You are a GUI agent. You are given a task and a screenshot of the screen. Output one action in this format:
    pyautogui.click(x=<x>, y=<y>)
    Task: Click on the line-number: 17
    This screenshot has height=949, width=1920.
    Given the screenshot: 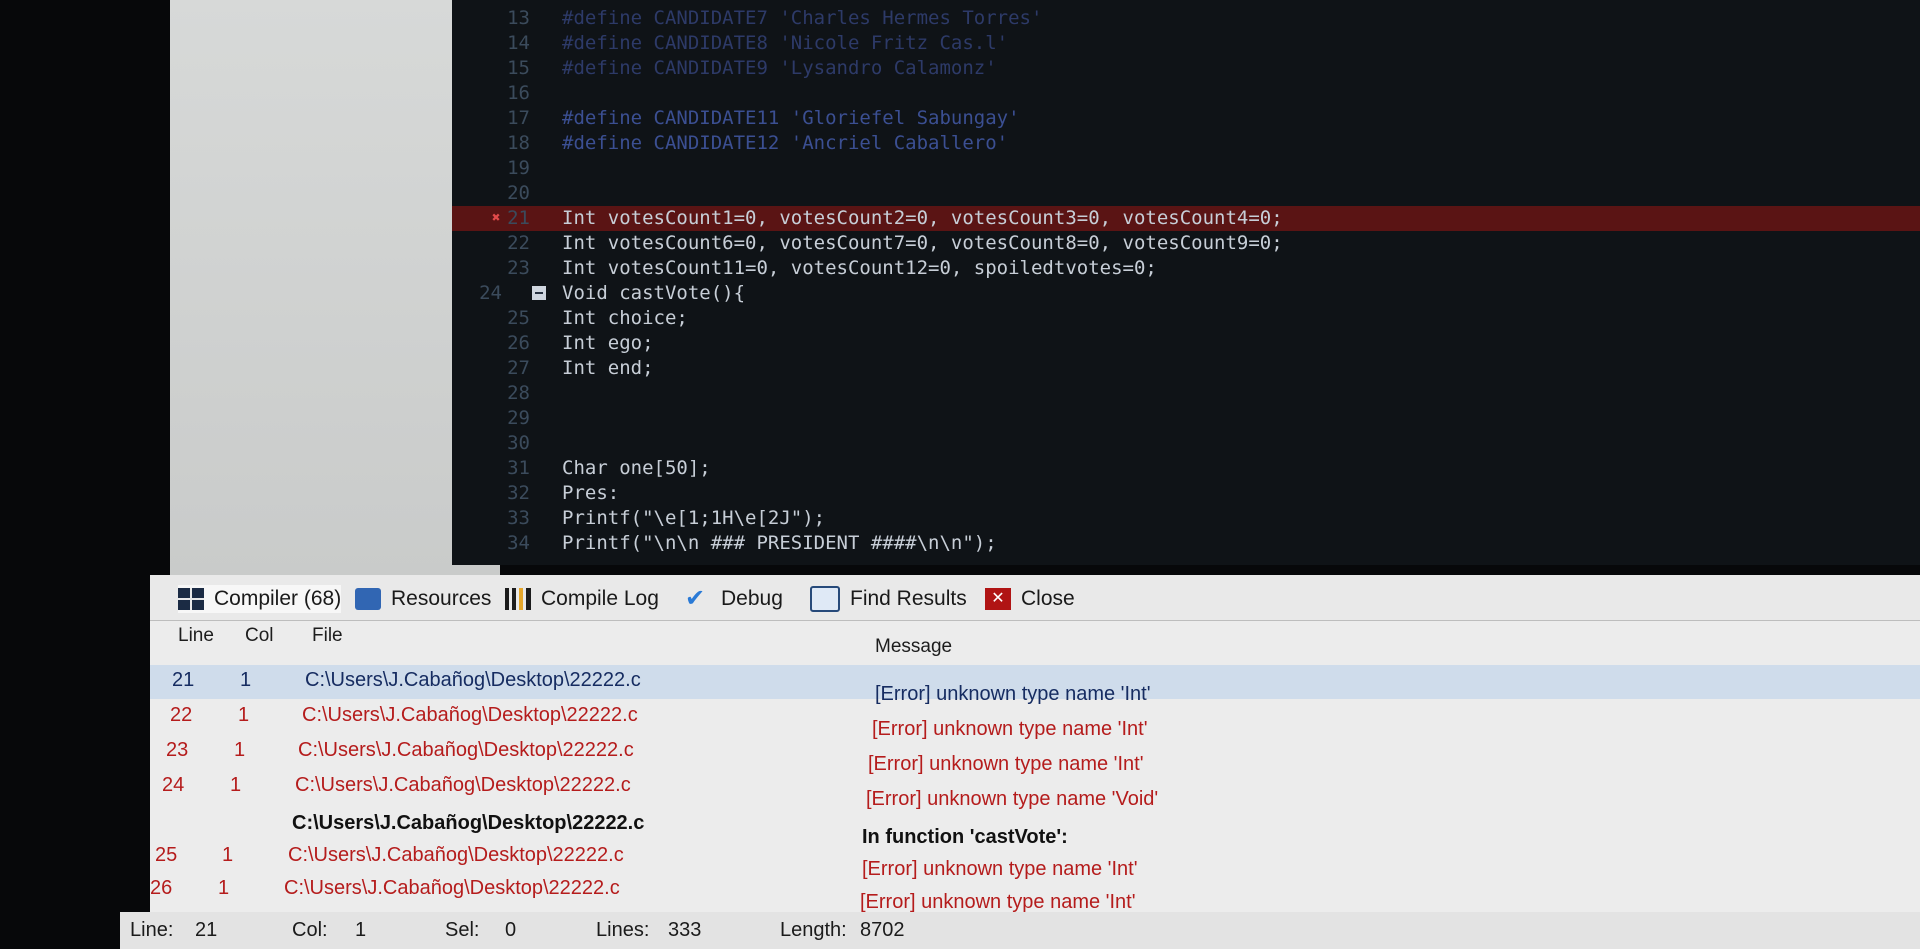 What is the action you would take?
    pyautogui.click(x=518, y=118)
    